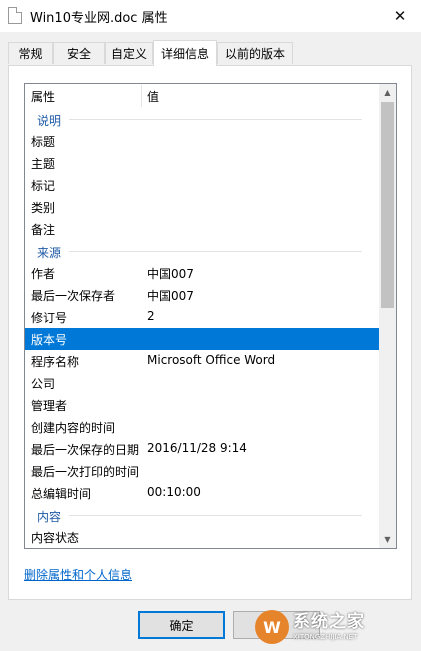 The image size is (421, 651). Describe the element at coordinates (202, 537) in the screenshot. I see `property-row-content-status: 内容状态` at that location.